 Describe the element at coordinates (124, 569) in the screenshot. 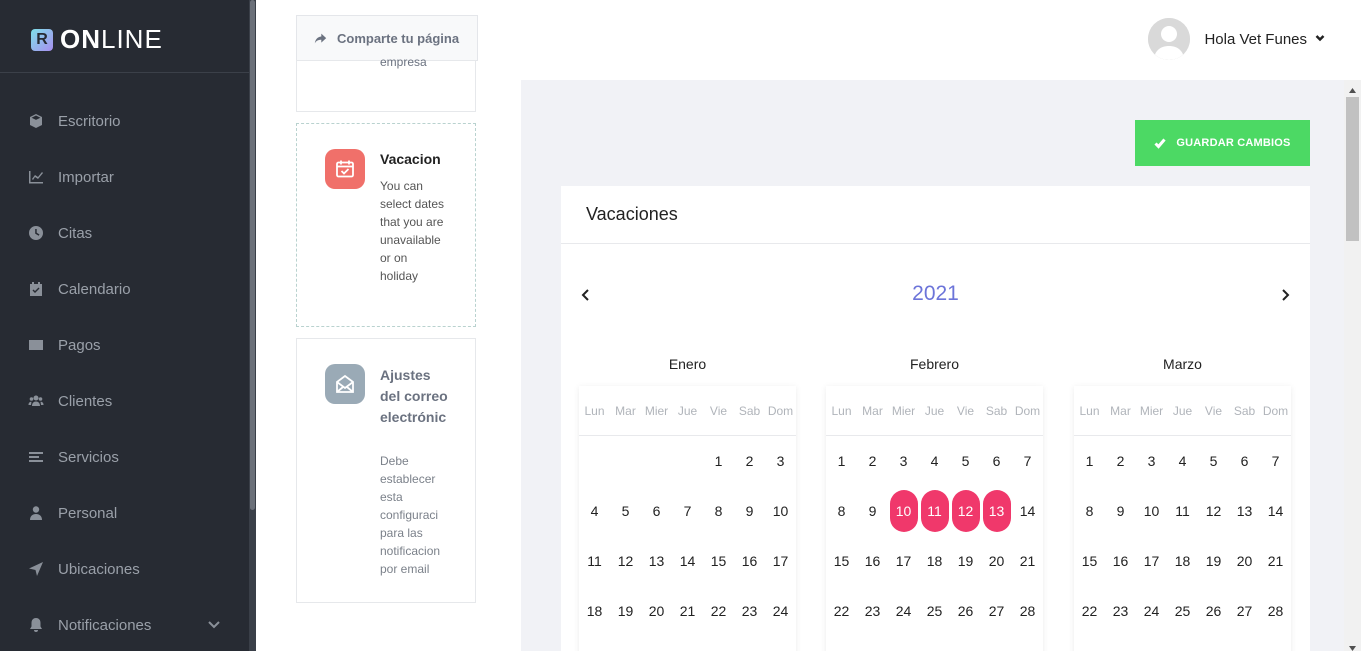

I see `sidebar-item-ubicaciones: Ubicaciones` at that location.